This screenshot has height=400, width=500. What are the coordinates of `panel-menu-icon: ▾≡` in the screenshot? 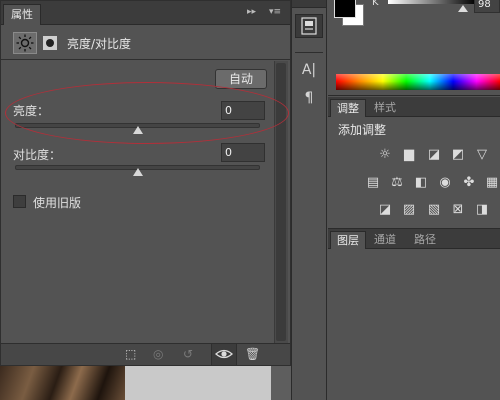 It's located at (275, 12).